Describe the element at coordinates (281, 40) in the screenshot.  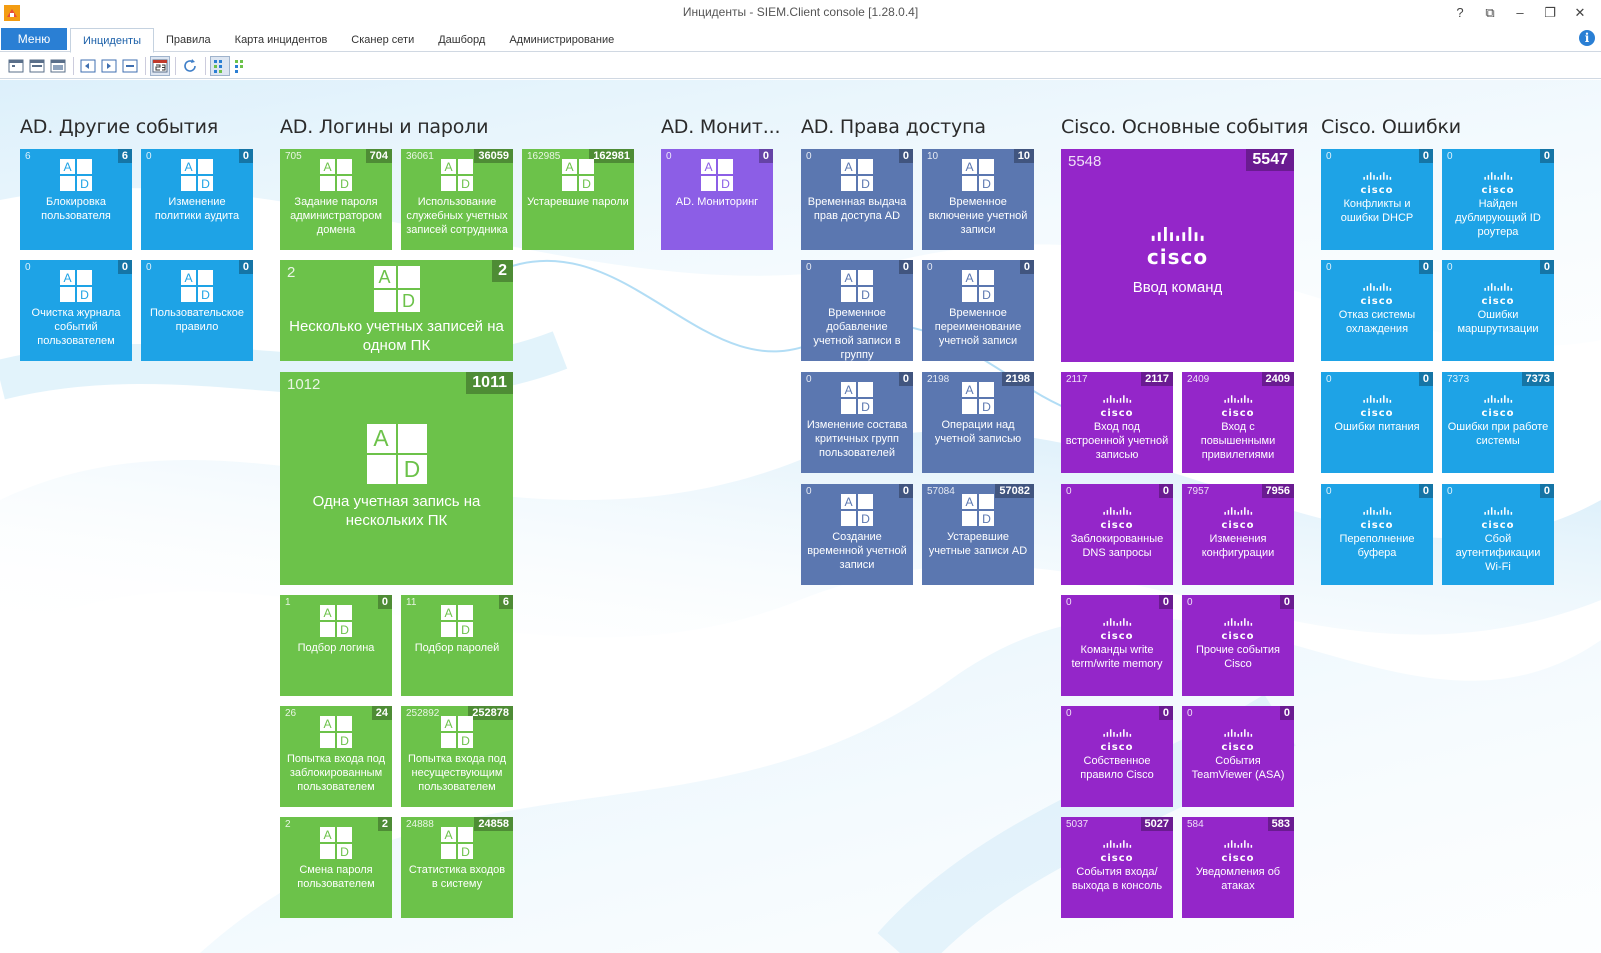
I see `tab-incident-map: Карта инцидентов` at that location.